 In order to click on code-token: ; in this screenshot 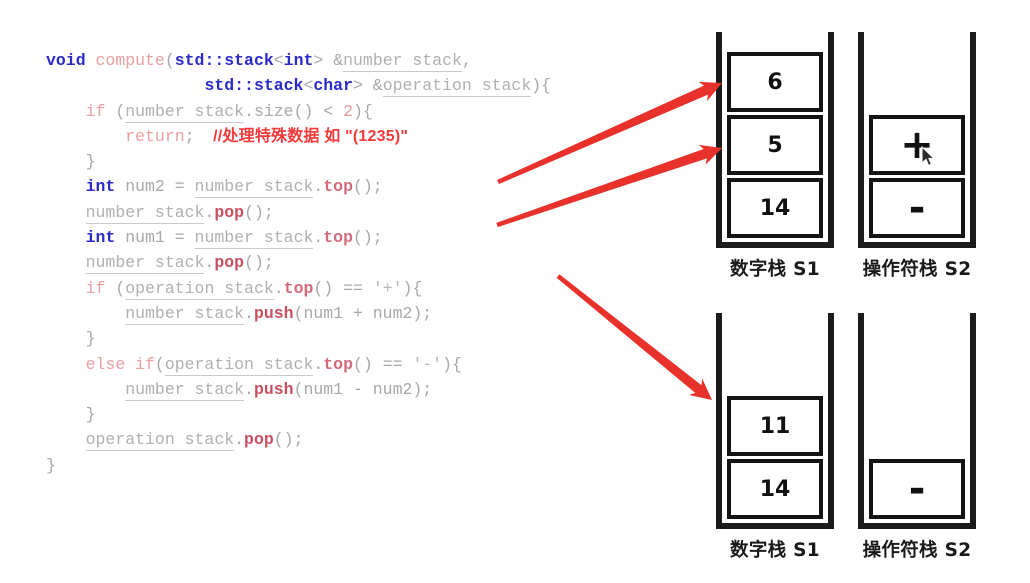, I will do `click(189, 136)`.